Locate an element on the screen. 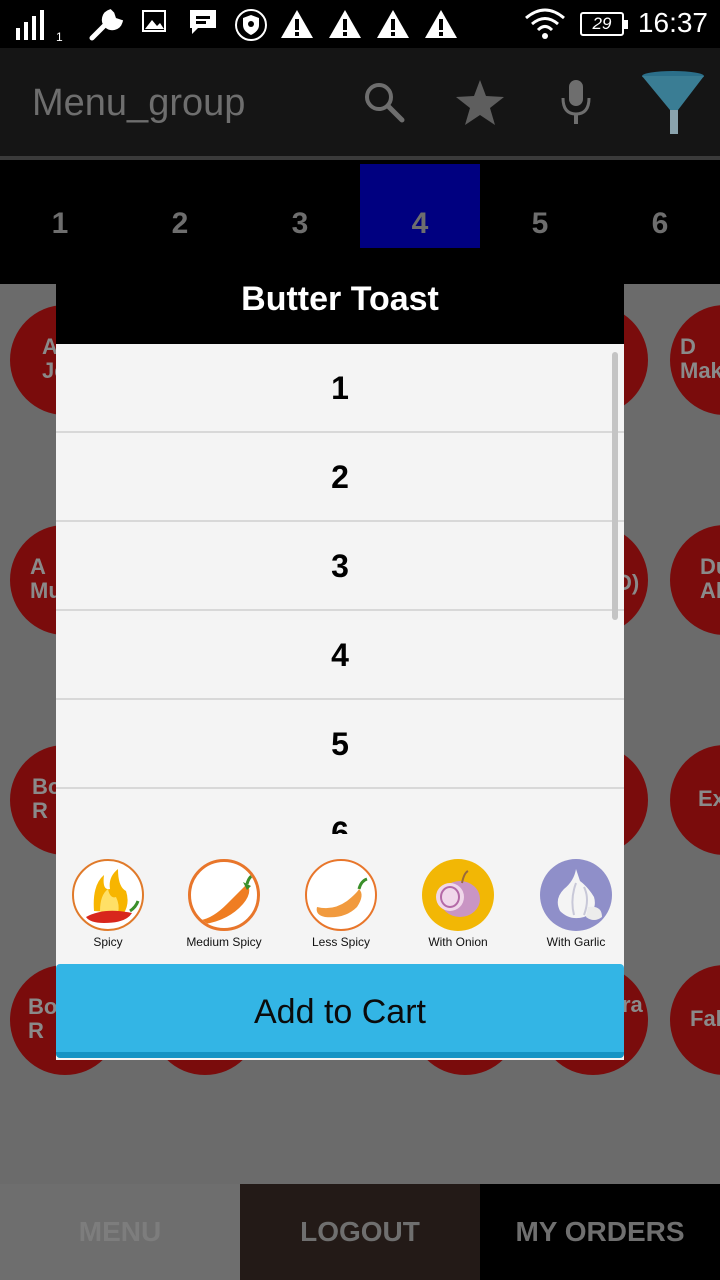 This screenshot has width=720, height=1280. option-label: Less Spicy is located at coordinates (341, 942).